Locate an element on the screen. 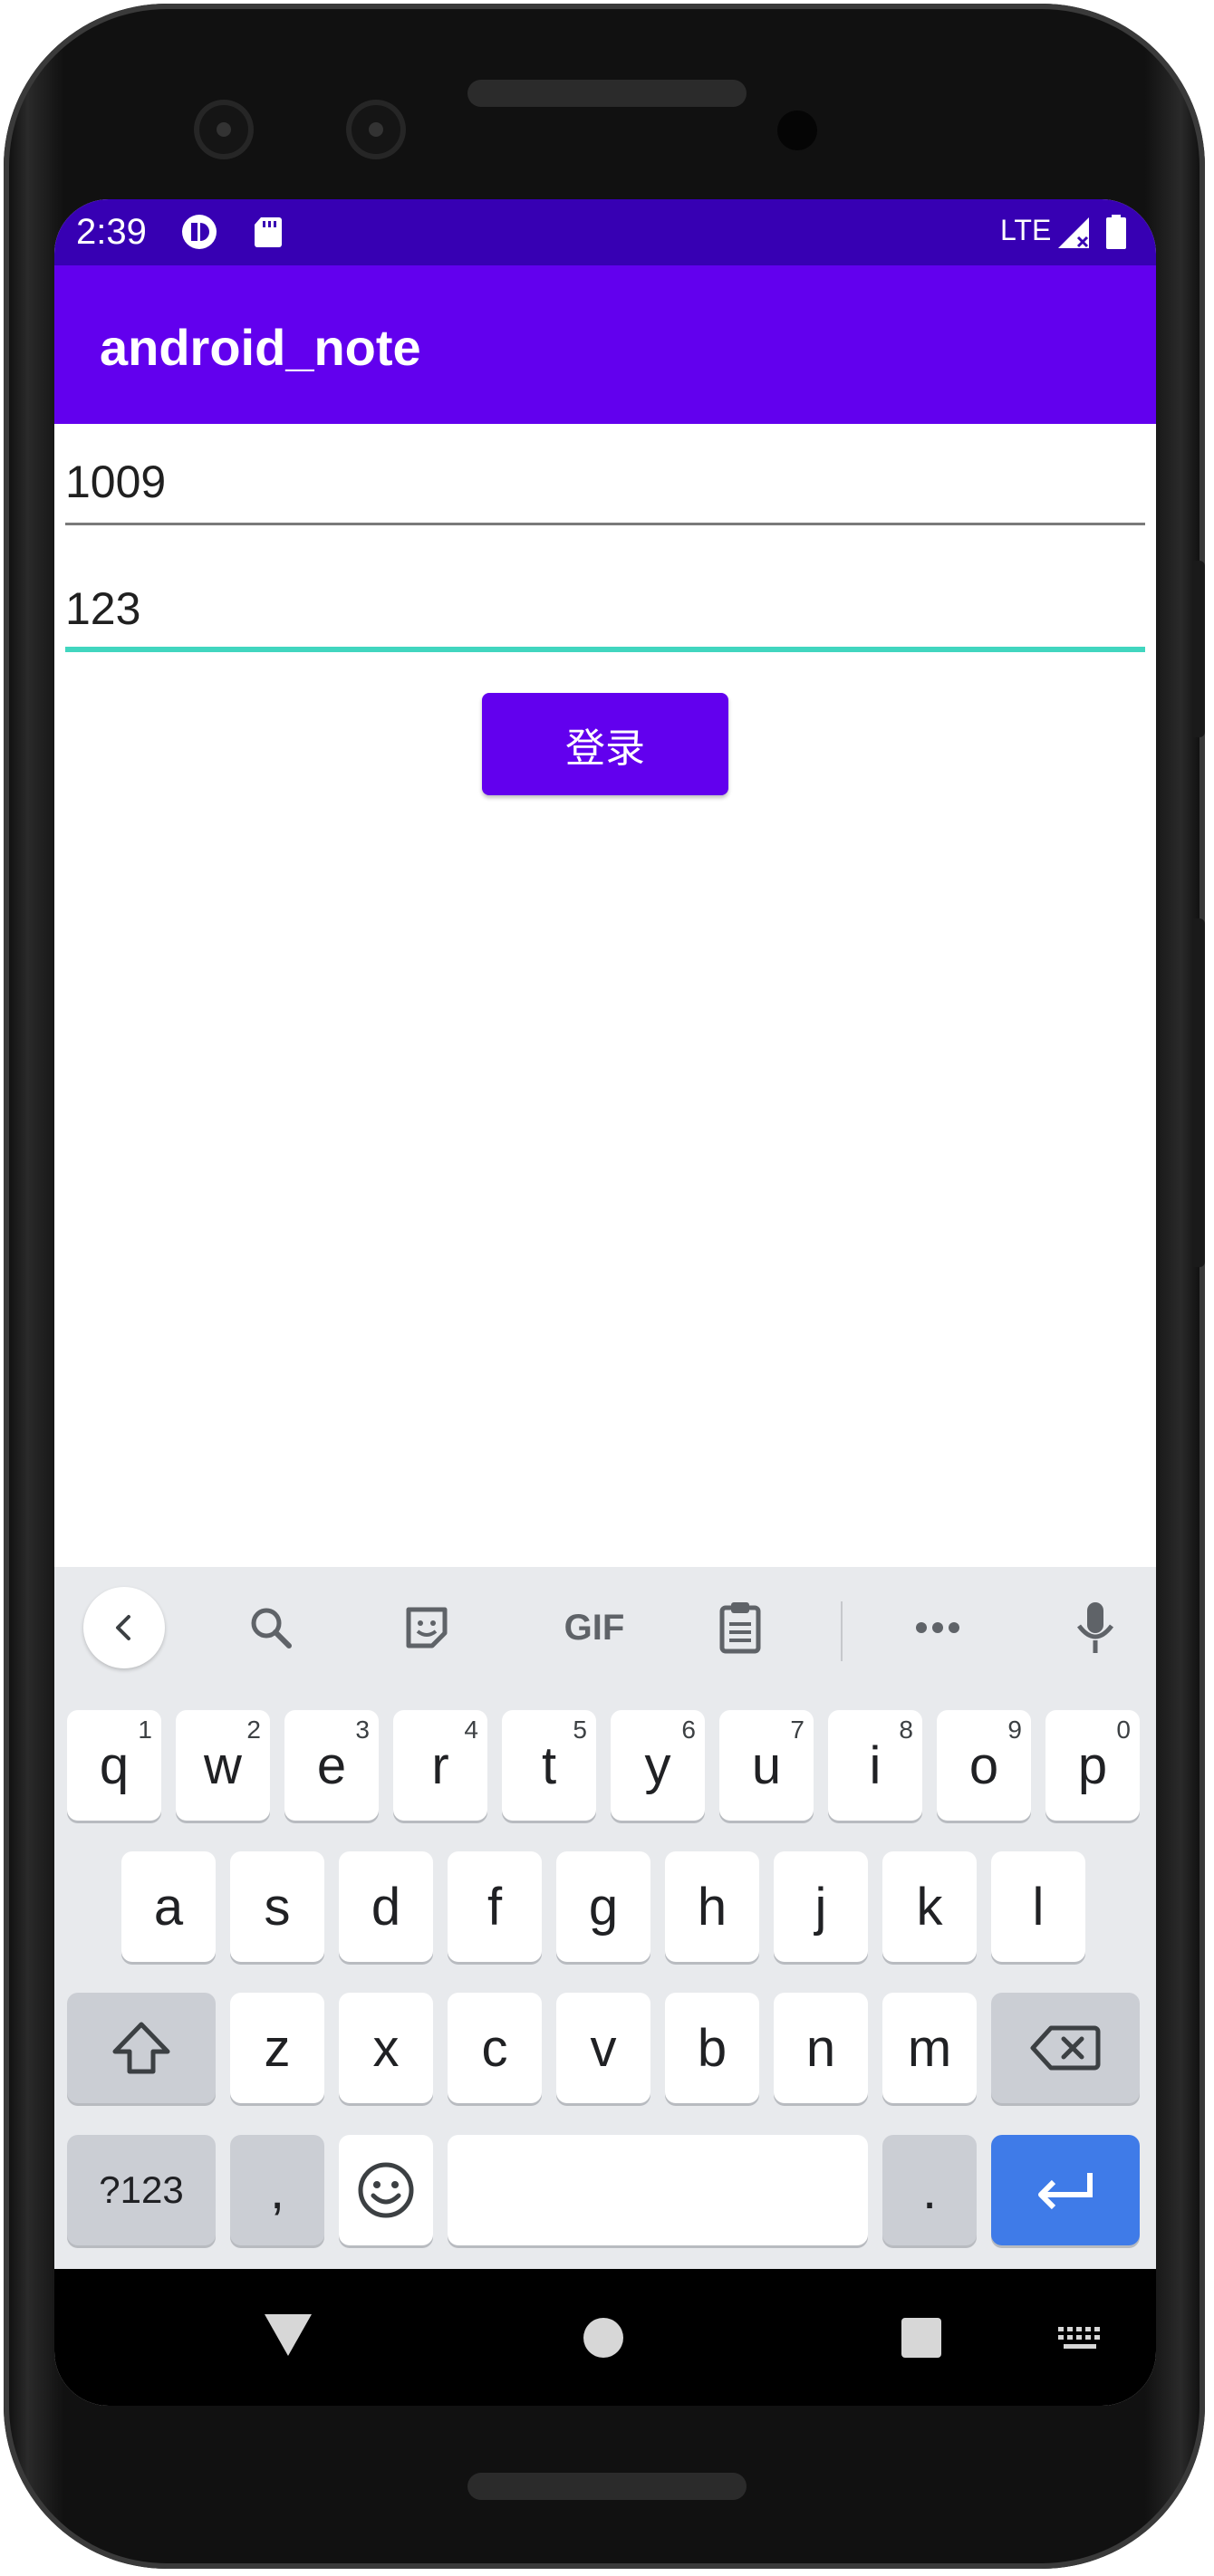  keyboard-toolbar: GIF is located at coordinates (605, 1630).